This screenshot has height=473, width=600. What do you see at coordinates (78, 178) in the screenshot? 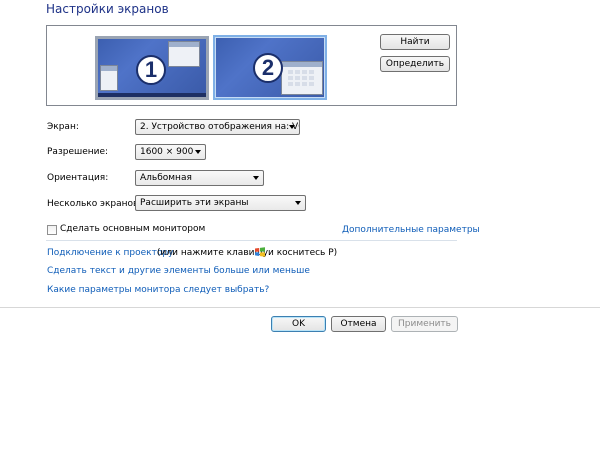
I see `orientation-label: Ориентация:` at bounding box center [78, 178].